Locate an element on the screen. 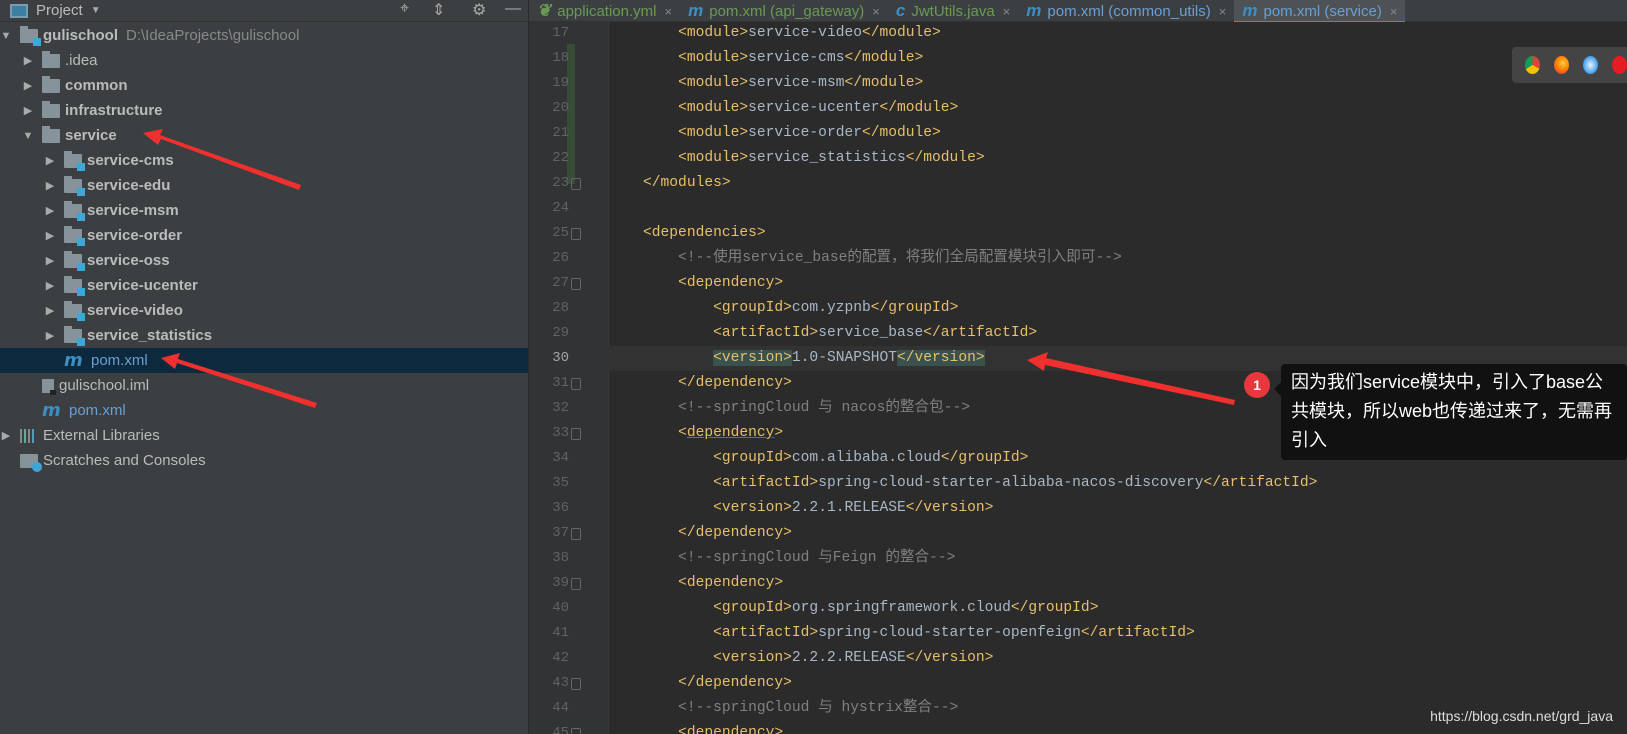  project-path: D:\IdeaProjects\gulischool is located at coordinates (213, 35).